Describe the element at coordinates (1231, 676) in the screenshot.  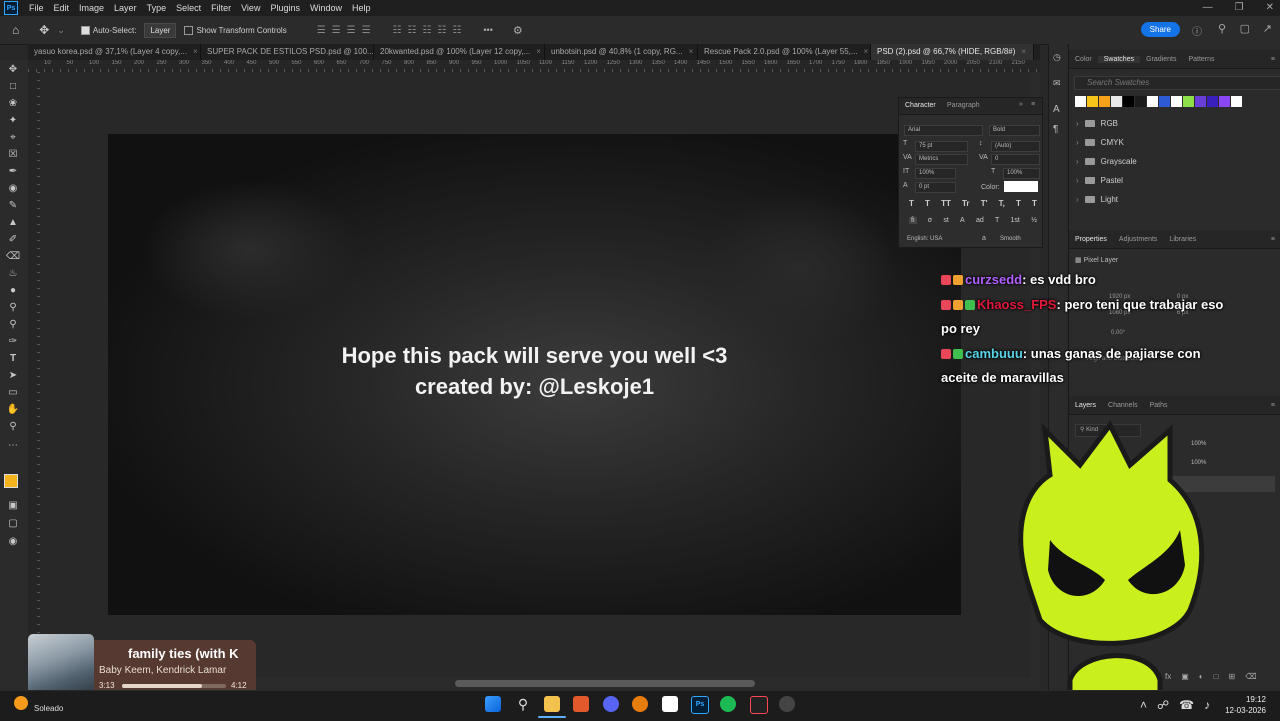
I see `new-layer-icon: ⊞` at that location.